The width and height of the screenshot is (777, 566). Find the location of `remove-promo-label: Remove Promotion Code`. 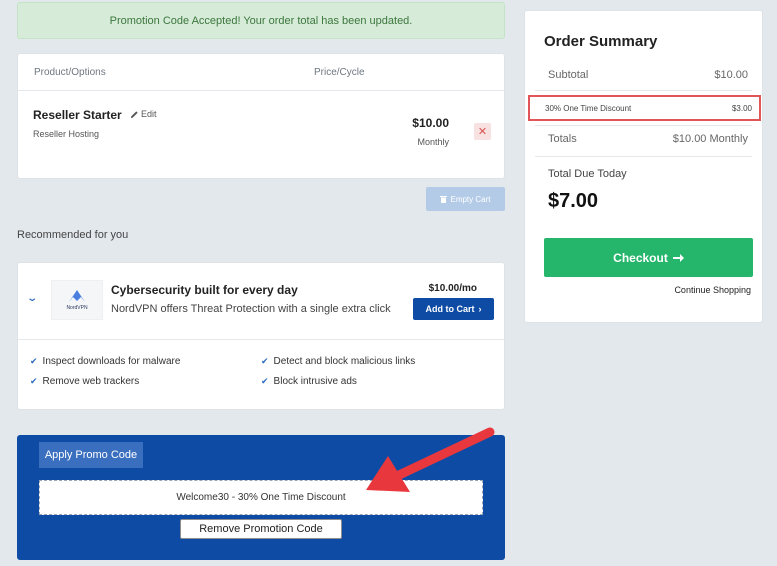

remove-promo-label: Remove Promotion Code is located at coordinates (261, 529).